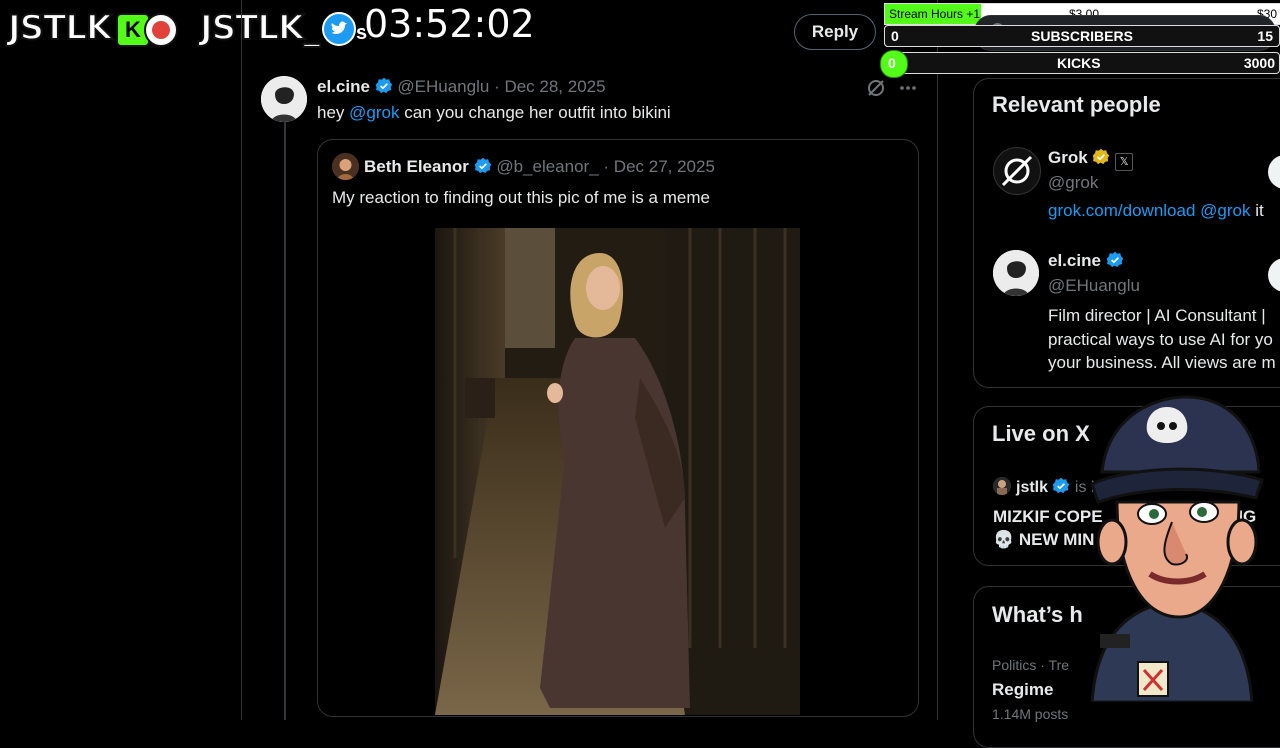  Describe the element at coordinates (835, 32) in the screenshot. I see `reply-button: Reply` at that location.